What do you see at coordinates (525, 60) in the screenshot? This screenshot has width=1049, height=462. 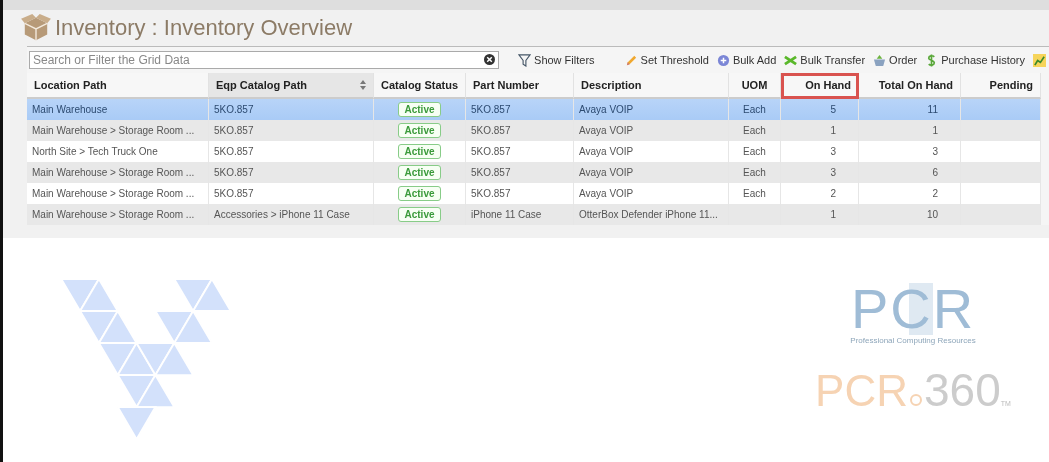 I see `filter-icon` at bounding box center [525, 60].